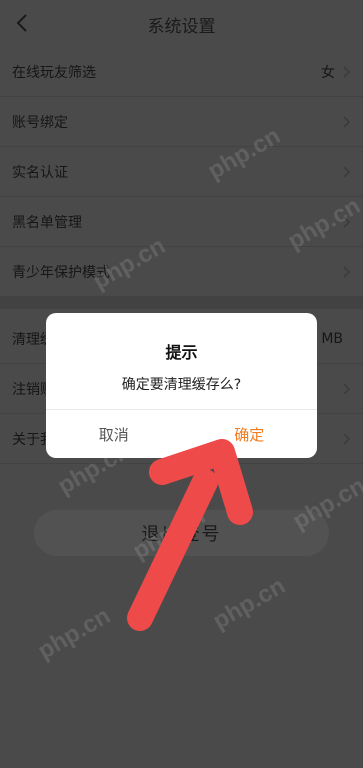 This screenshot has width=363, height=768. I want to click on settings-row-account-binding: 账号绑定, so click(181, 122).